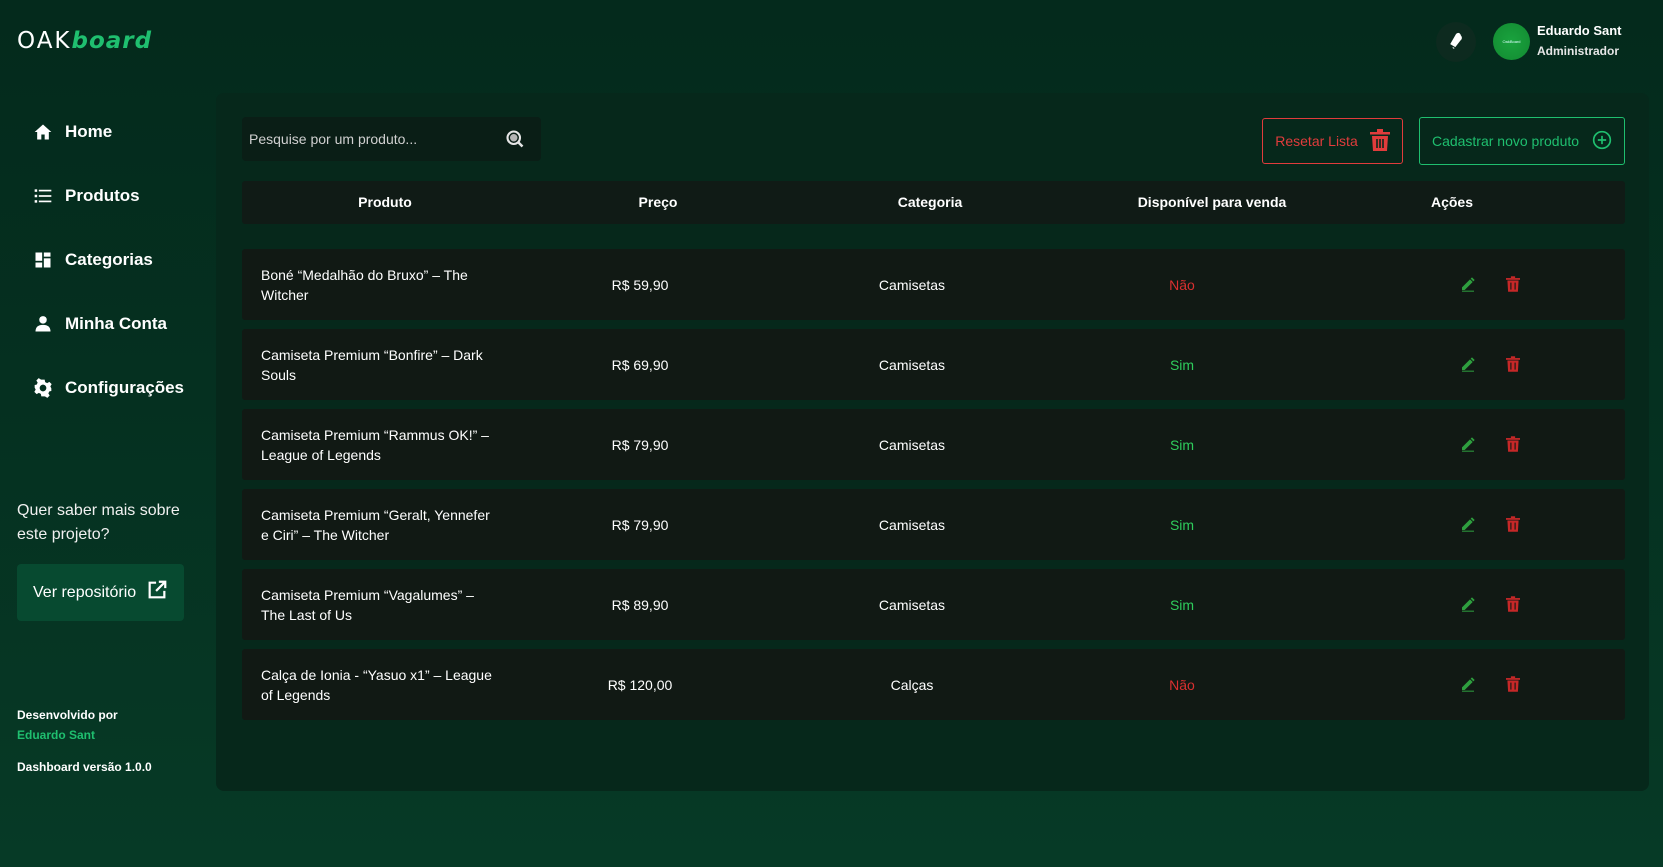 The image size is (1663, 867). What do you see at coordinates (43, 324) in the screenshot?
I see `user-icon` at bounding box center [43, 324].